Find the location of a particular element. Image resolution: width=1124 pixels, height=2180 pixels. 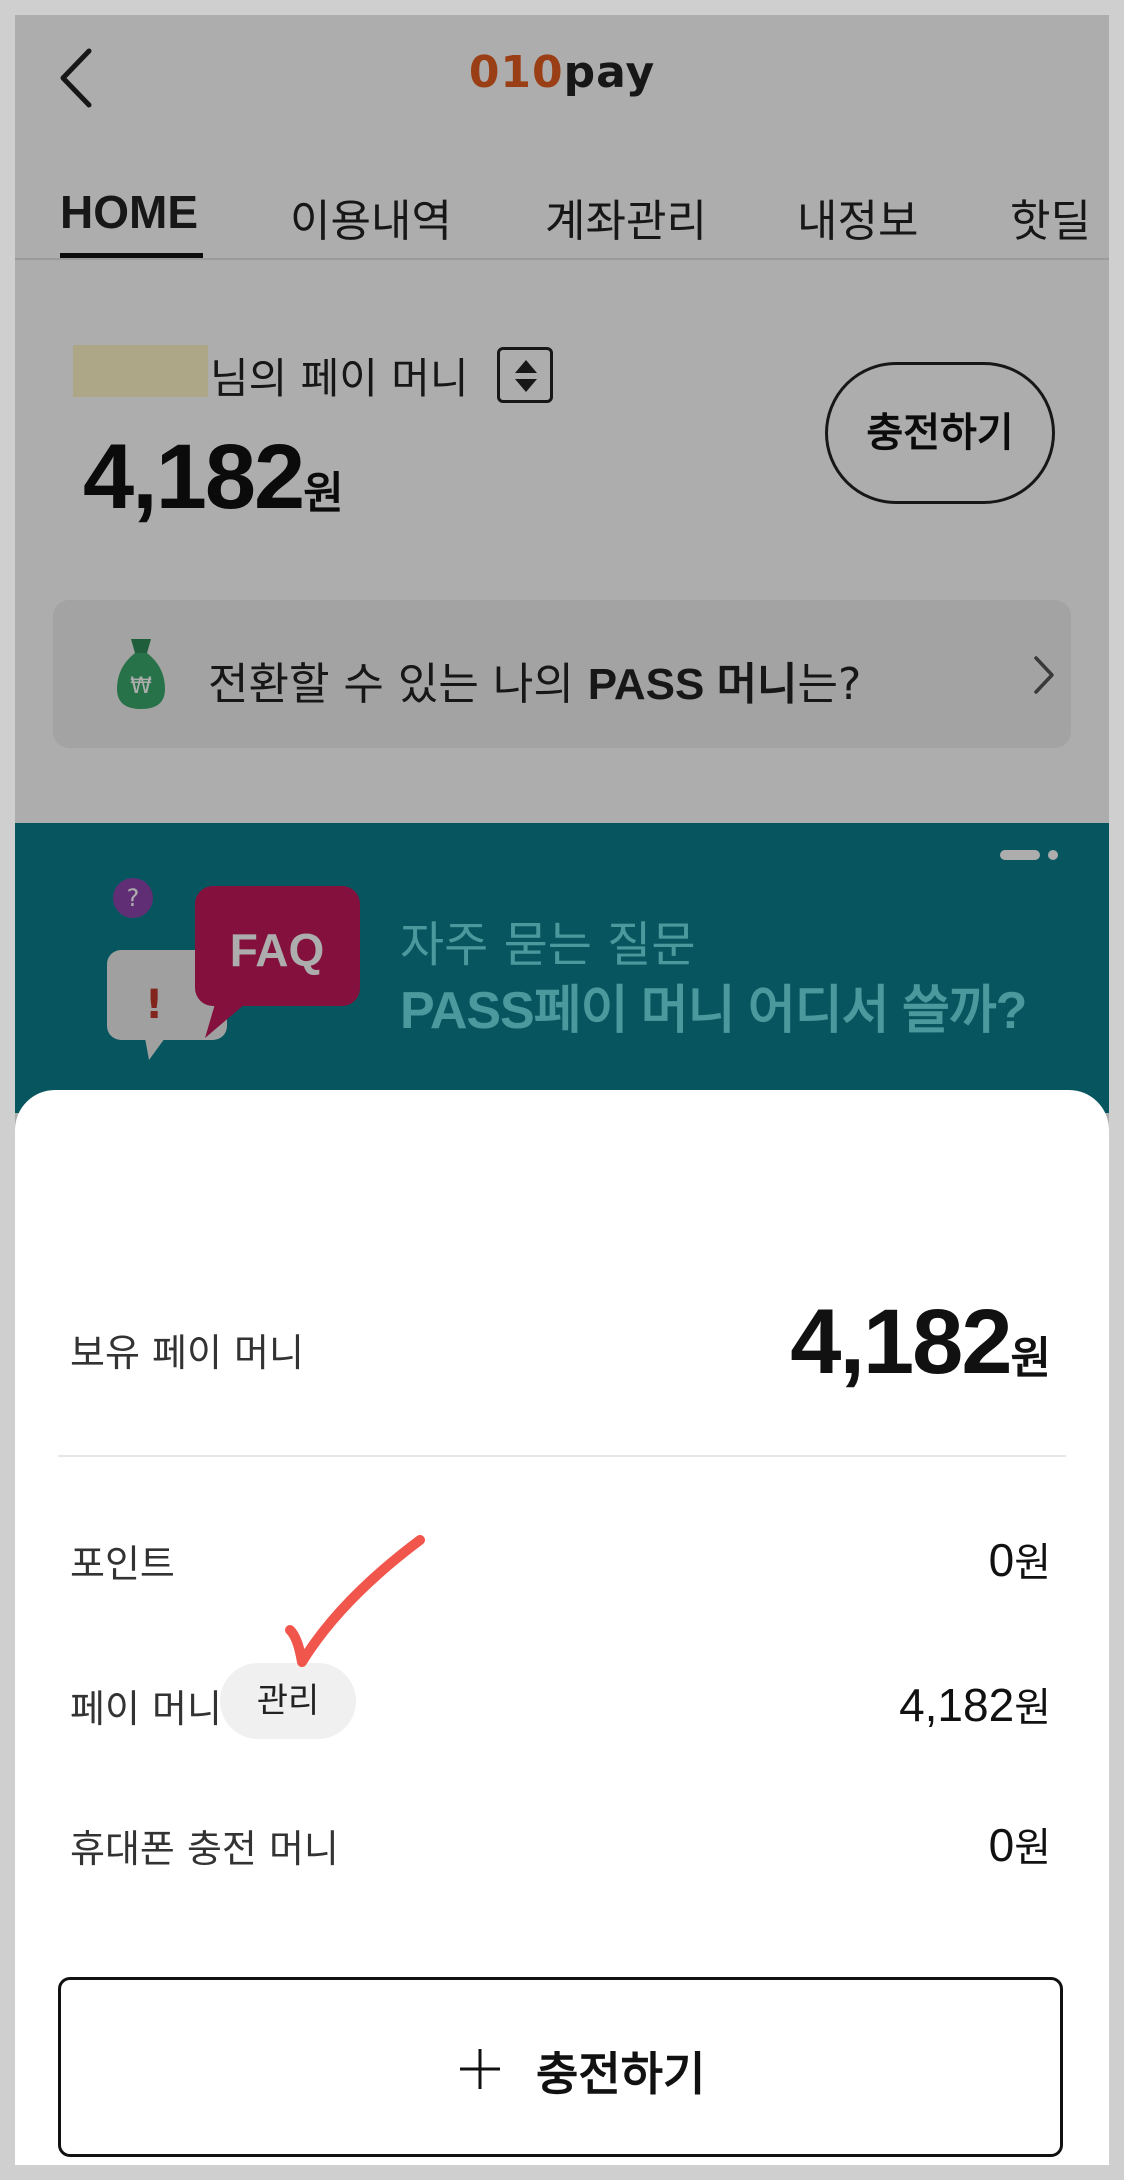

pay-money-label: 페이 머니 is located at coordinates (146, 1709).